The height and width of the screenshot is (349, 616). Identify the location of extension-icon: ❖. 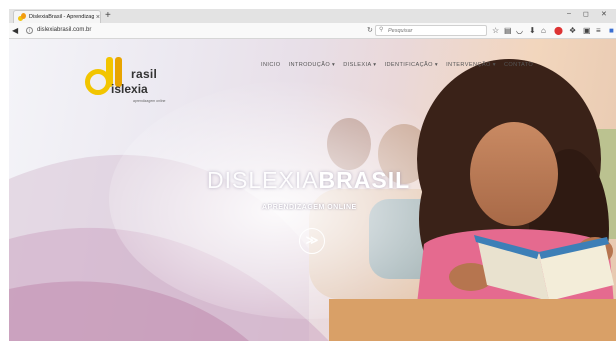
(572, 31).